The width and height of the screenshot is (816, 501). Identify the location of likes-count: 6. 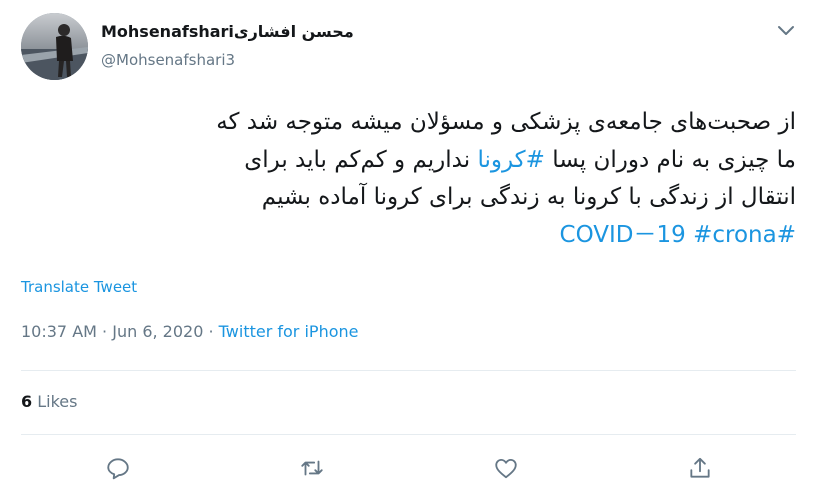
(27, 401).